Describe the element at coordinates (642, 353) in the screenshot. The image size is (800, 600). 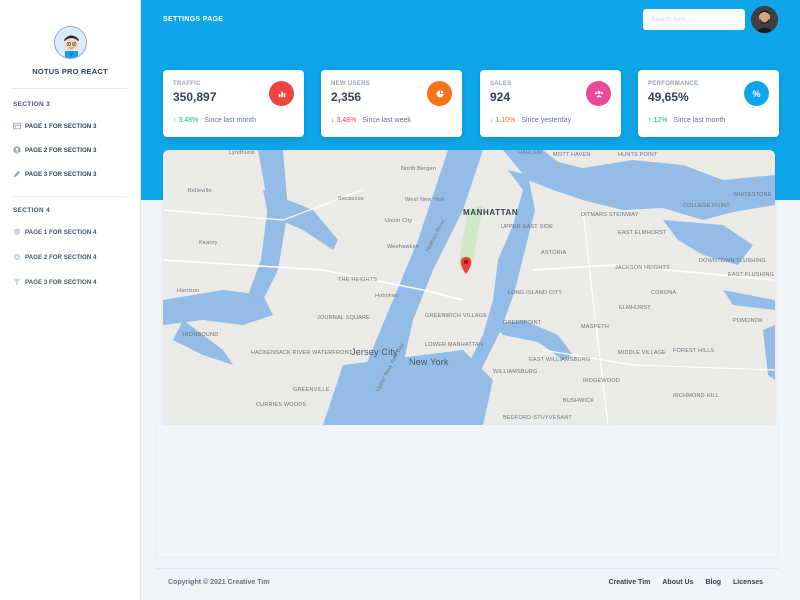
I see `map-label: MIDDLE VILLAGE` at that location.